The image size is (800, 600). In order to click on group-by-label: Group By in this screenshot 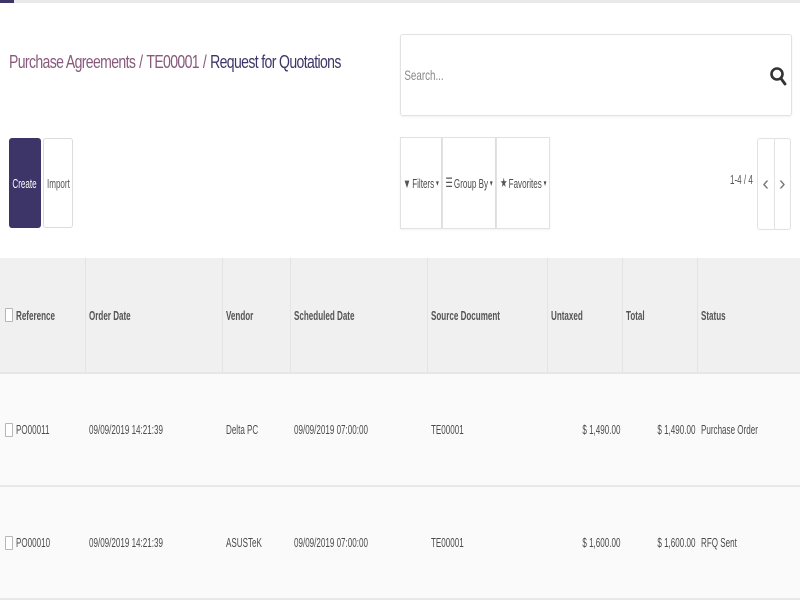, I will do `click(470, 183)`.